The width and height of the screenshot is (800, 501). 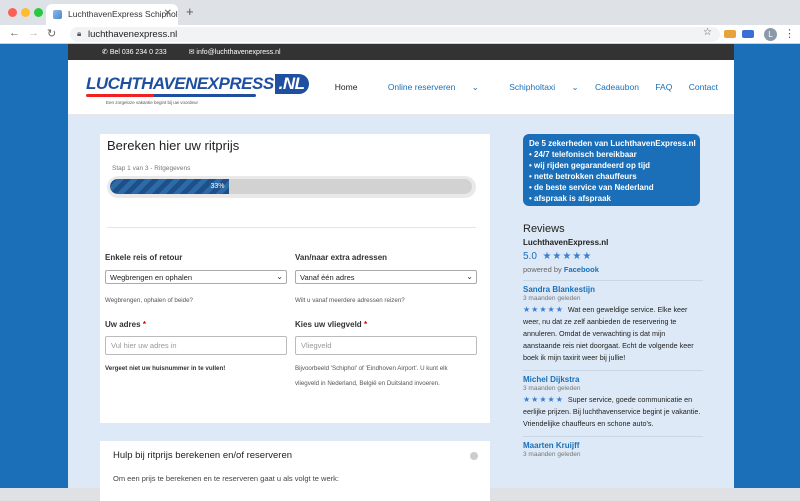 I want to click on back-icon: ←, so click(x=14, y=33).